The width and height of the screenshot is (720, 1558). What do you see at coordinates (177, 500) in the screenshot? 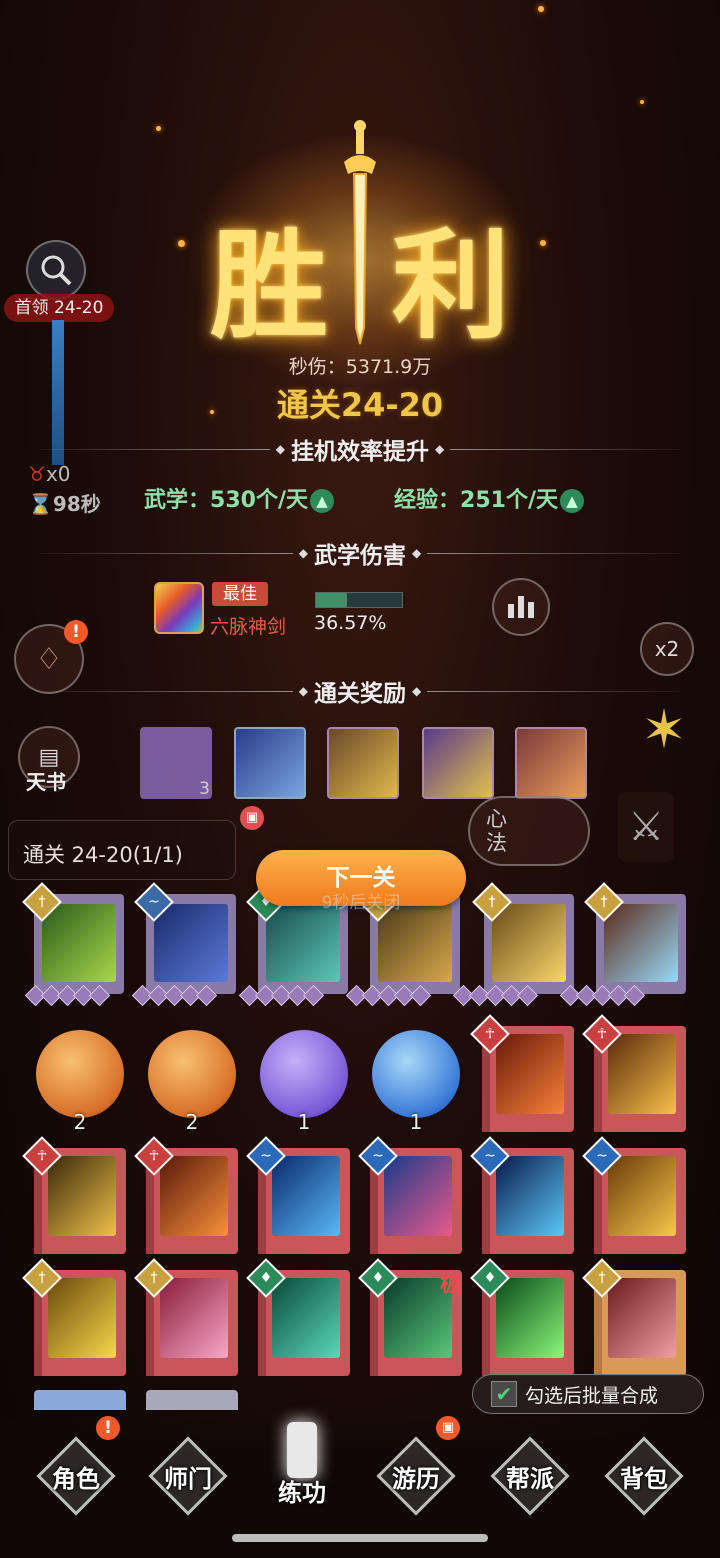
I see `martial-efficiency-label: 武学：` at bounding box center [177, 500].